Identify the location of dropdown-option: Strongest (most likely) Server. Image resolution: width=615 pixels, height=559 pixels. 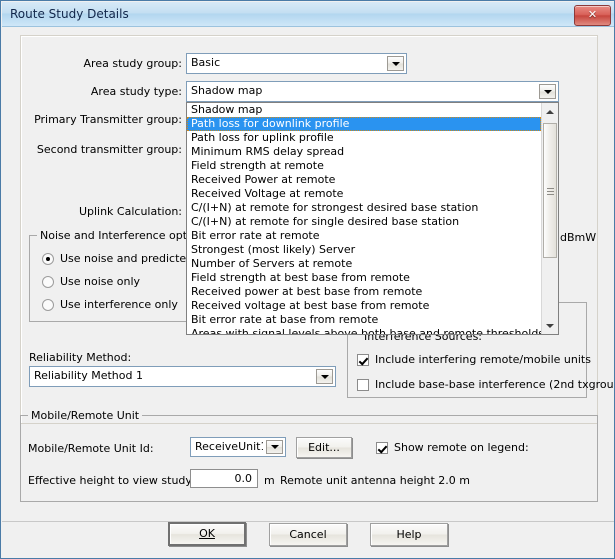
(364, 250).